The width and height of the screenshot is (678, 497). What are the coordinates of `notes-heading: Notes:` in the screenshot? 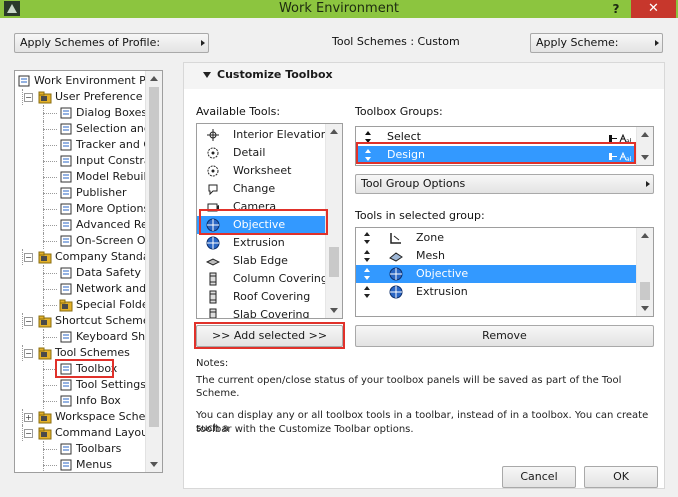 It's located at (212, 363).